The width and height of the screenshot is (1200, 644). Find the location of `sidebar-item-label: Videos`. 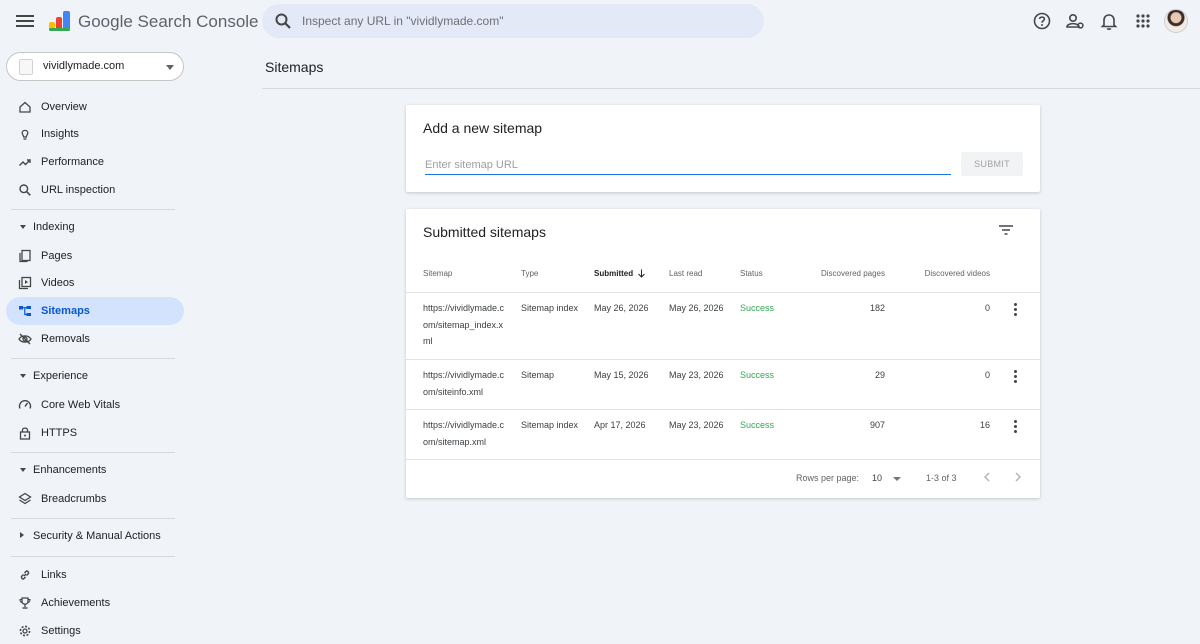

sidebar-item-label: Videos is located at coordinates (58, 283).